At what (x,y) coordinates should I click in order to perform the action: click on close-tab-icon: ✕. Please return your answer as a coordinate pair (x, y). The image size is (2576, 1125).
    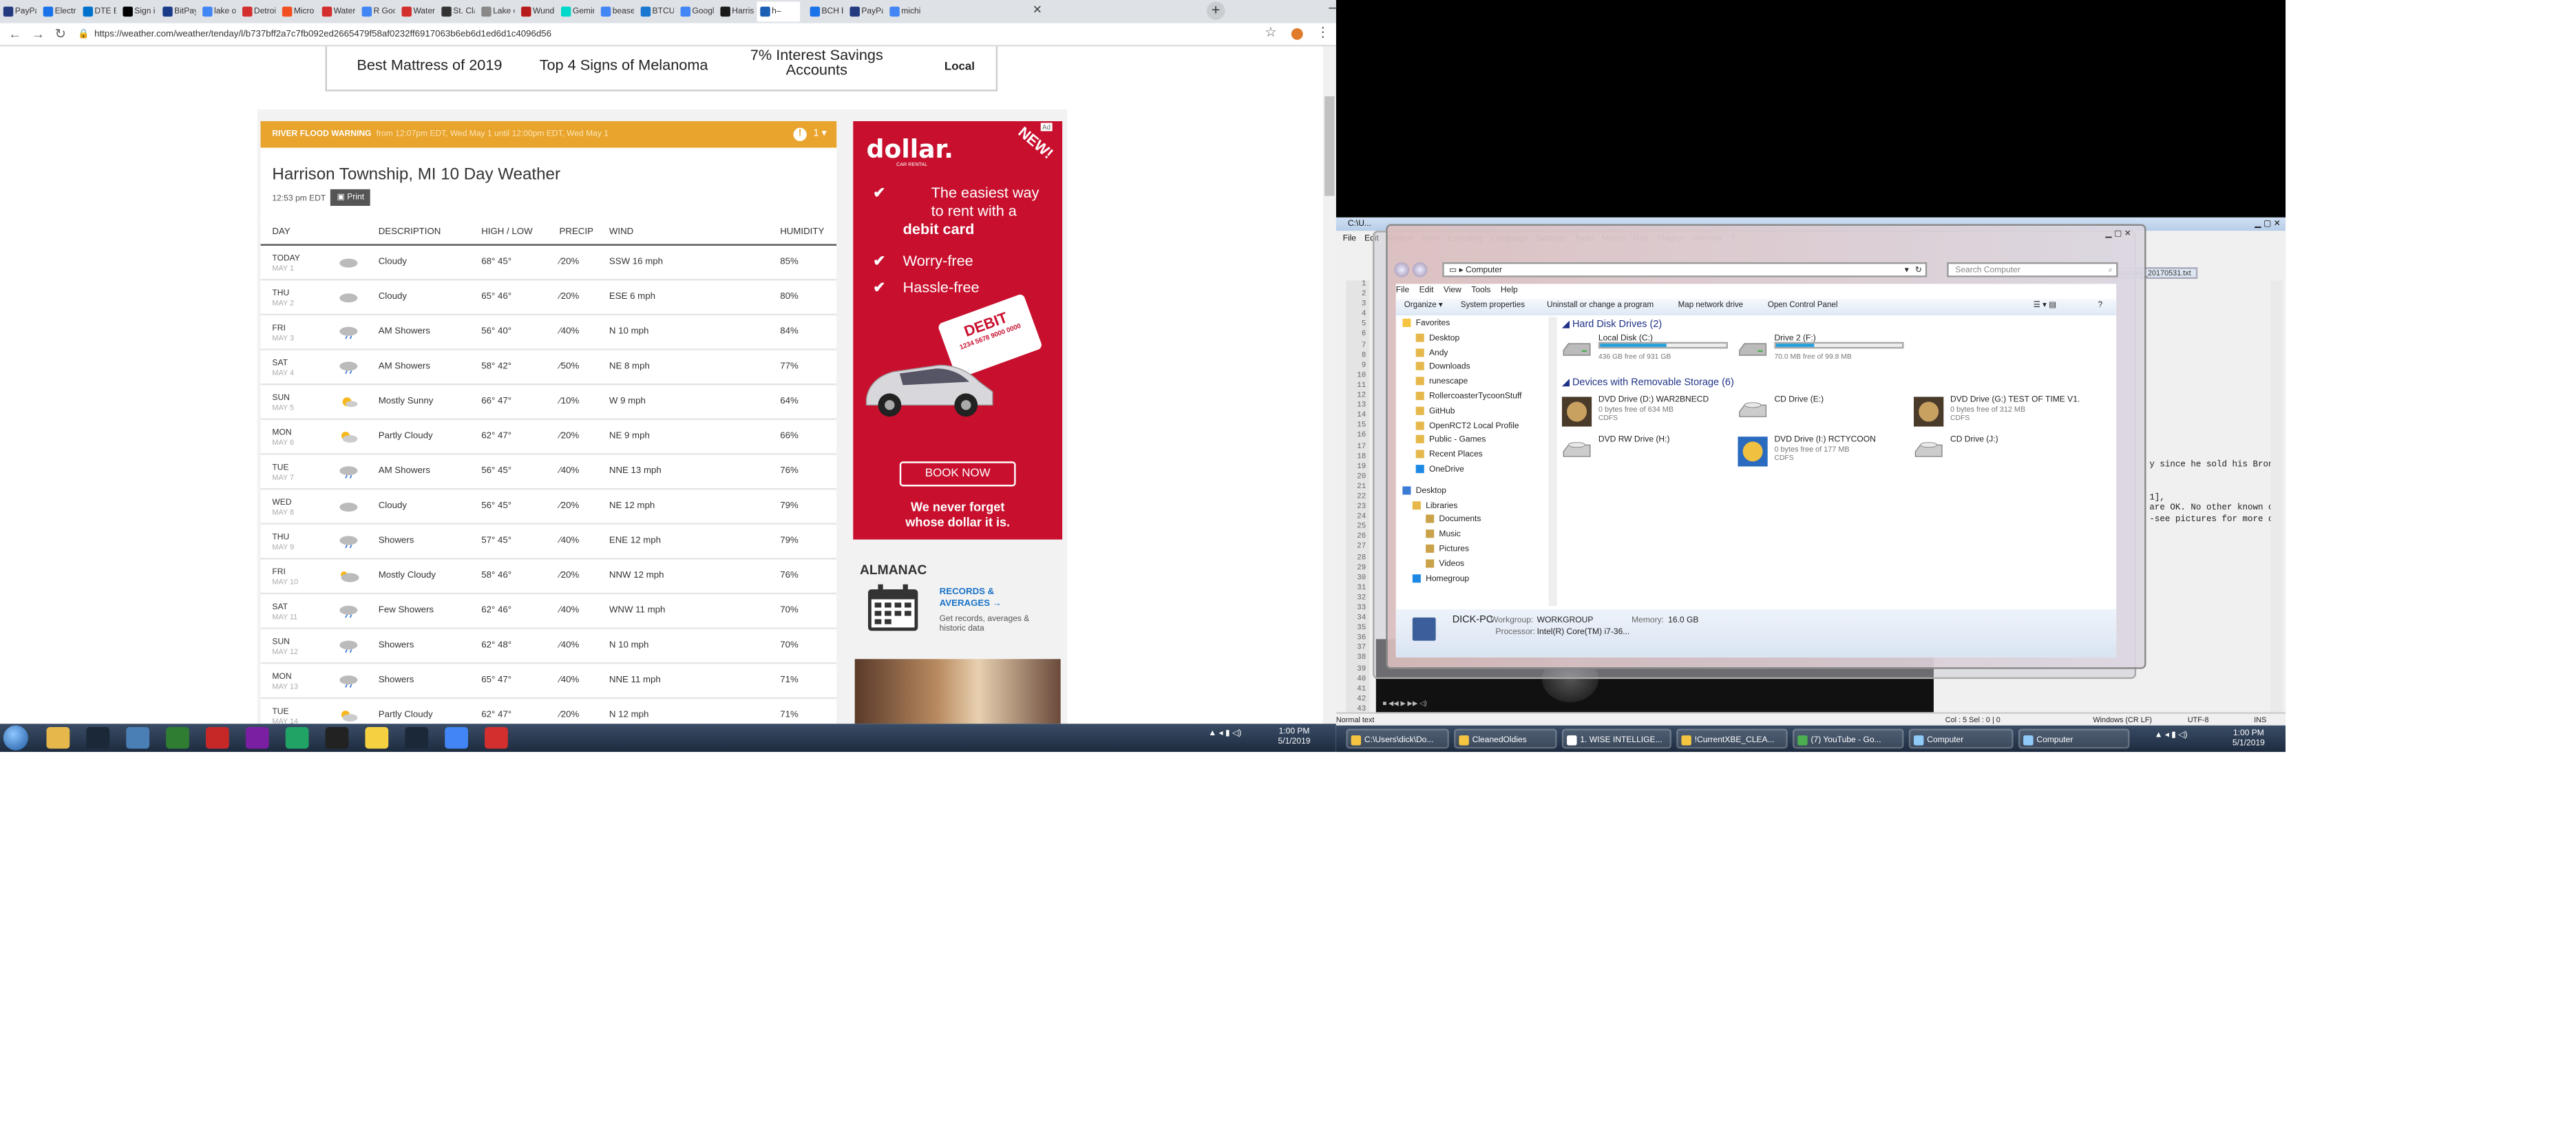
    Looking at the image, I should click on (1038, 10).